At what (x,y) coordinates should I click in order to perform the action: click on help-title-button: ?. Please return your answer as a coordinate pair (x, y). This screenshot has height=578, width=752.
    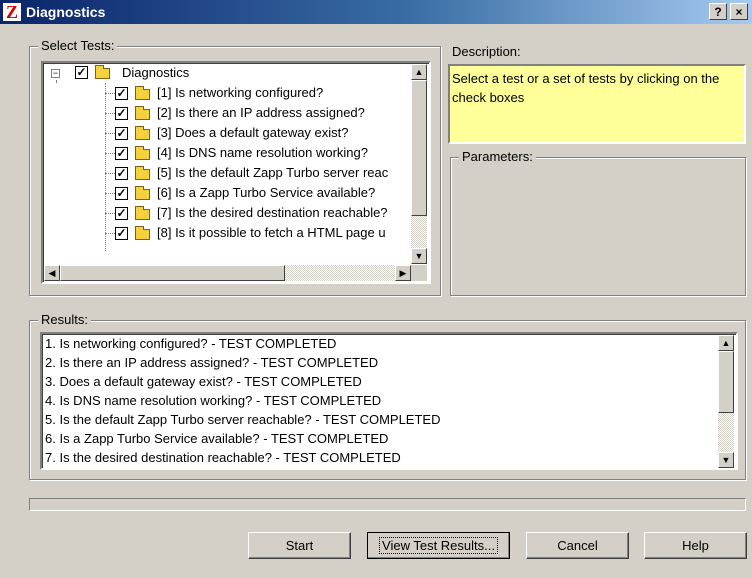
    Looking at the image, I should click on (718, 11).